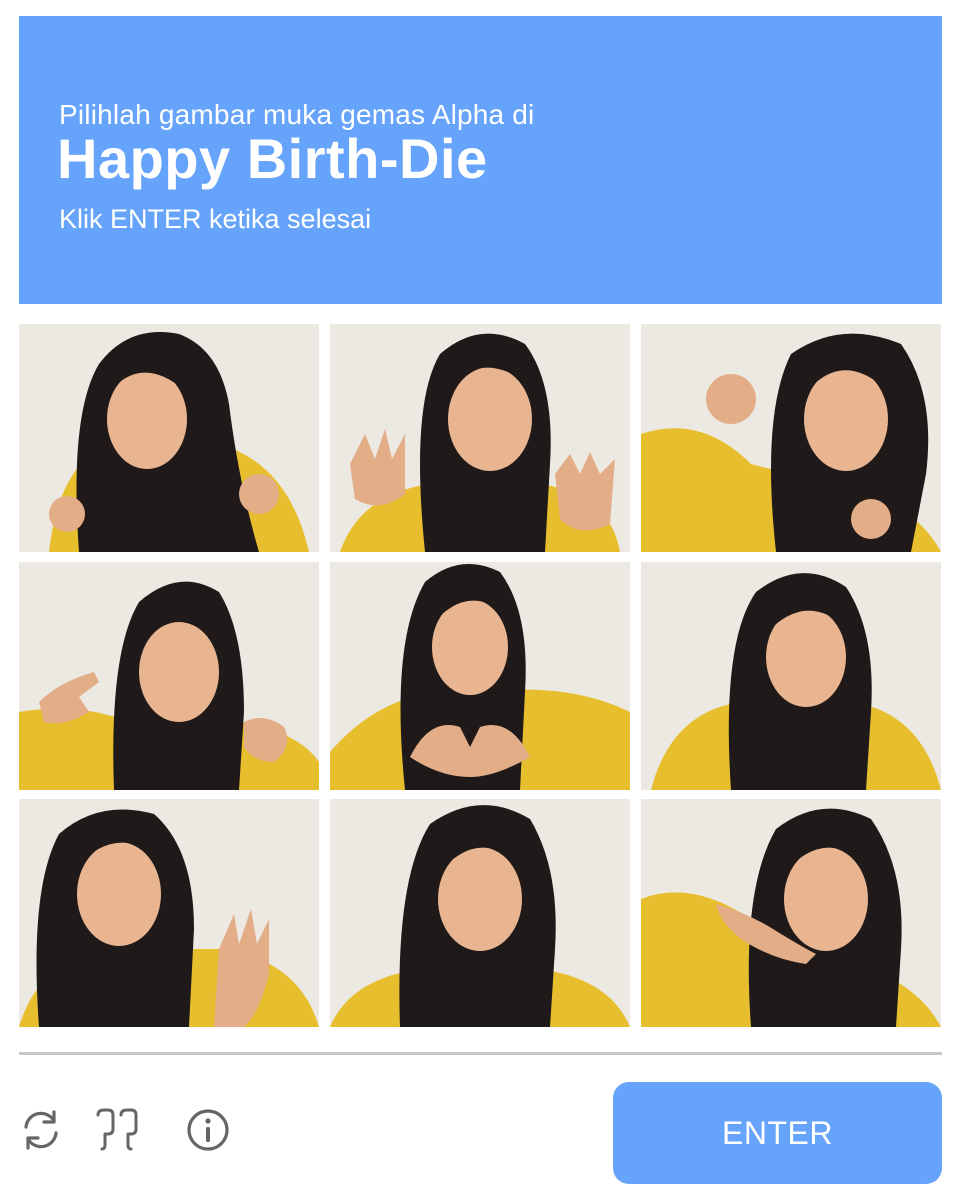 This screenshot has height=1200, width=960. What do you see at coordinates (480, 1053) in the screenshot?
I see `footer-divider` at bounding box center [480, 1053].